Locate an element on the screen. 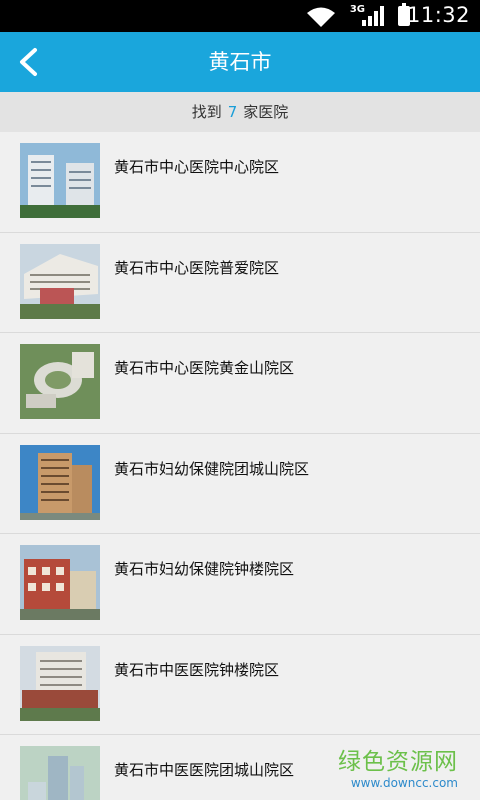 This screenshot has height=800, width=480. app-header: 黄石市 is located at coordinates (240, 62).